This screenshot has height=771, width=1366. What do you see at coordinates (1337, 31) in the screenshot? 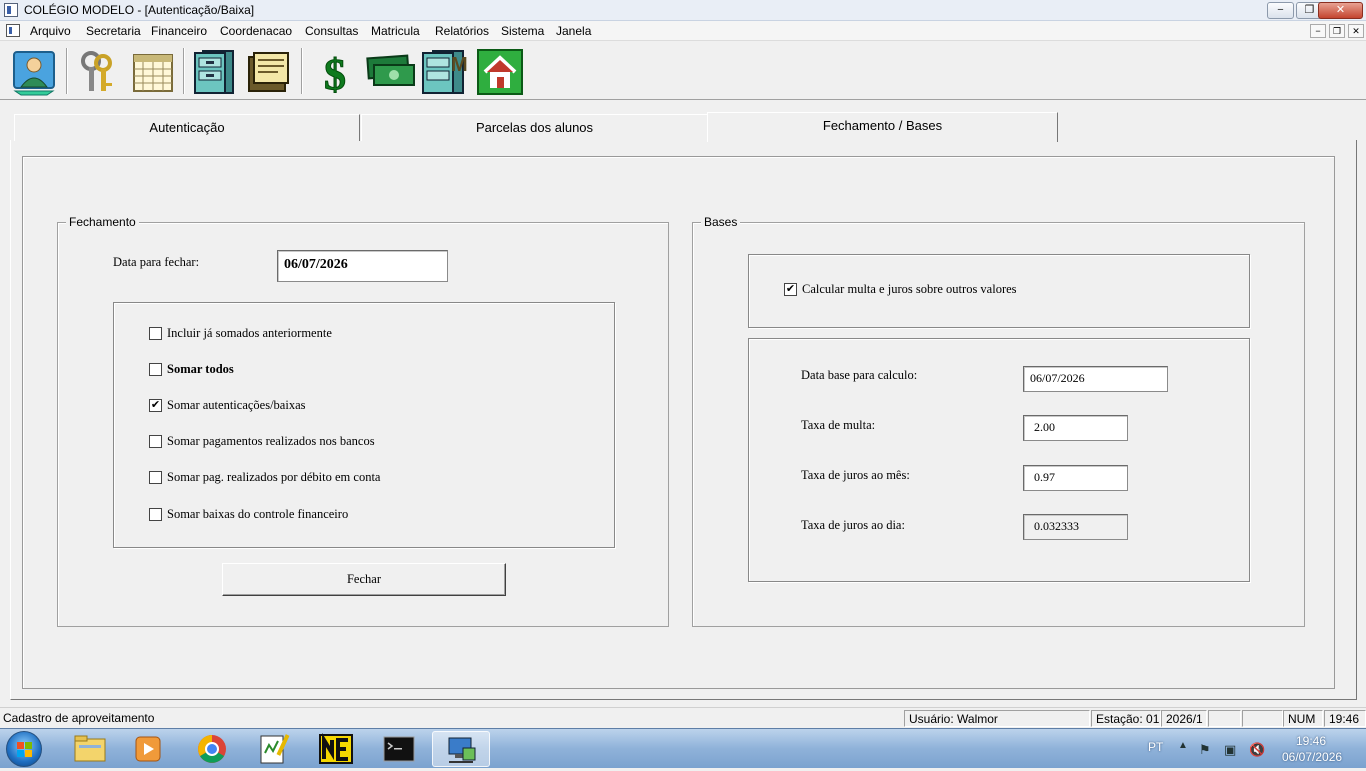
I see `mdi-restore-button: ❐` at bounding box center [1337, 31].